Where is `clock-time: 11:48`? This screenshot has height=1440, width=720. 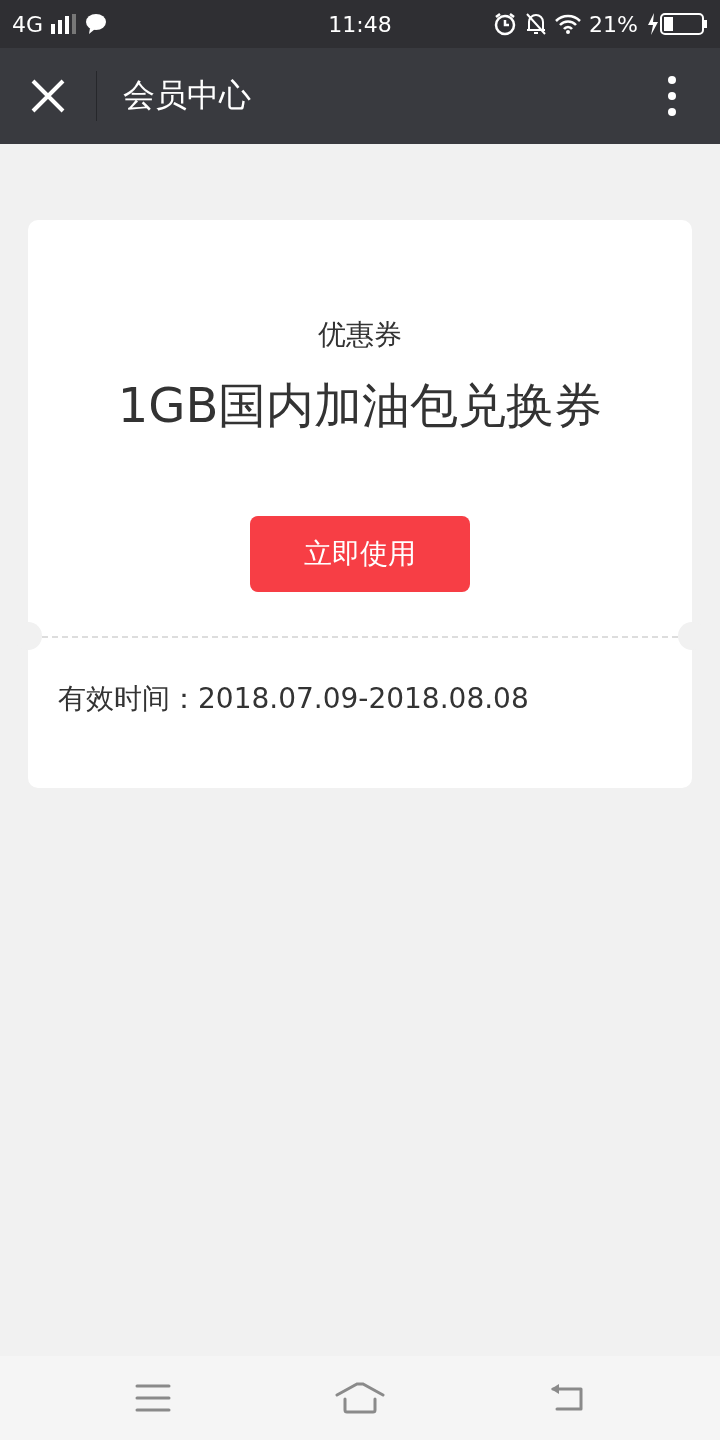
clock-time: 11:48 is located at coordinates (360, 24).